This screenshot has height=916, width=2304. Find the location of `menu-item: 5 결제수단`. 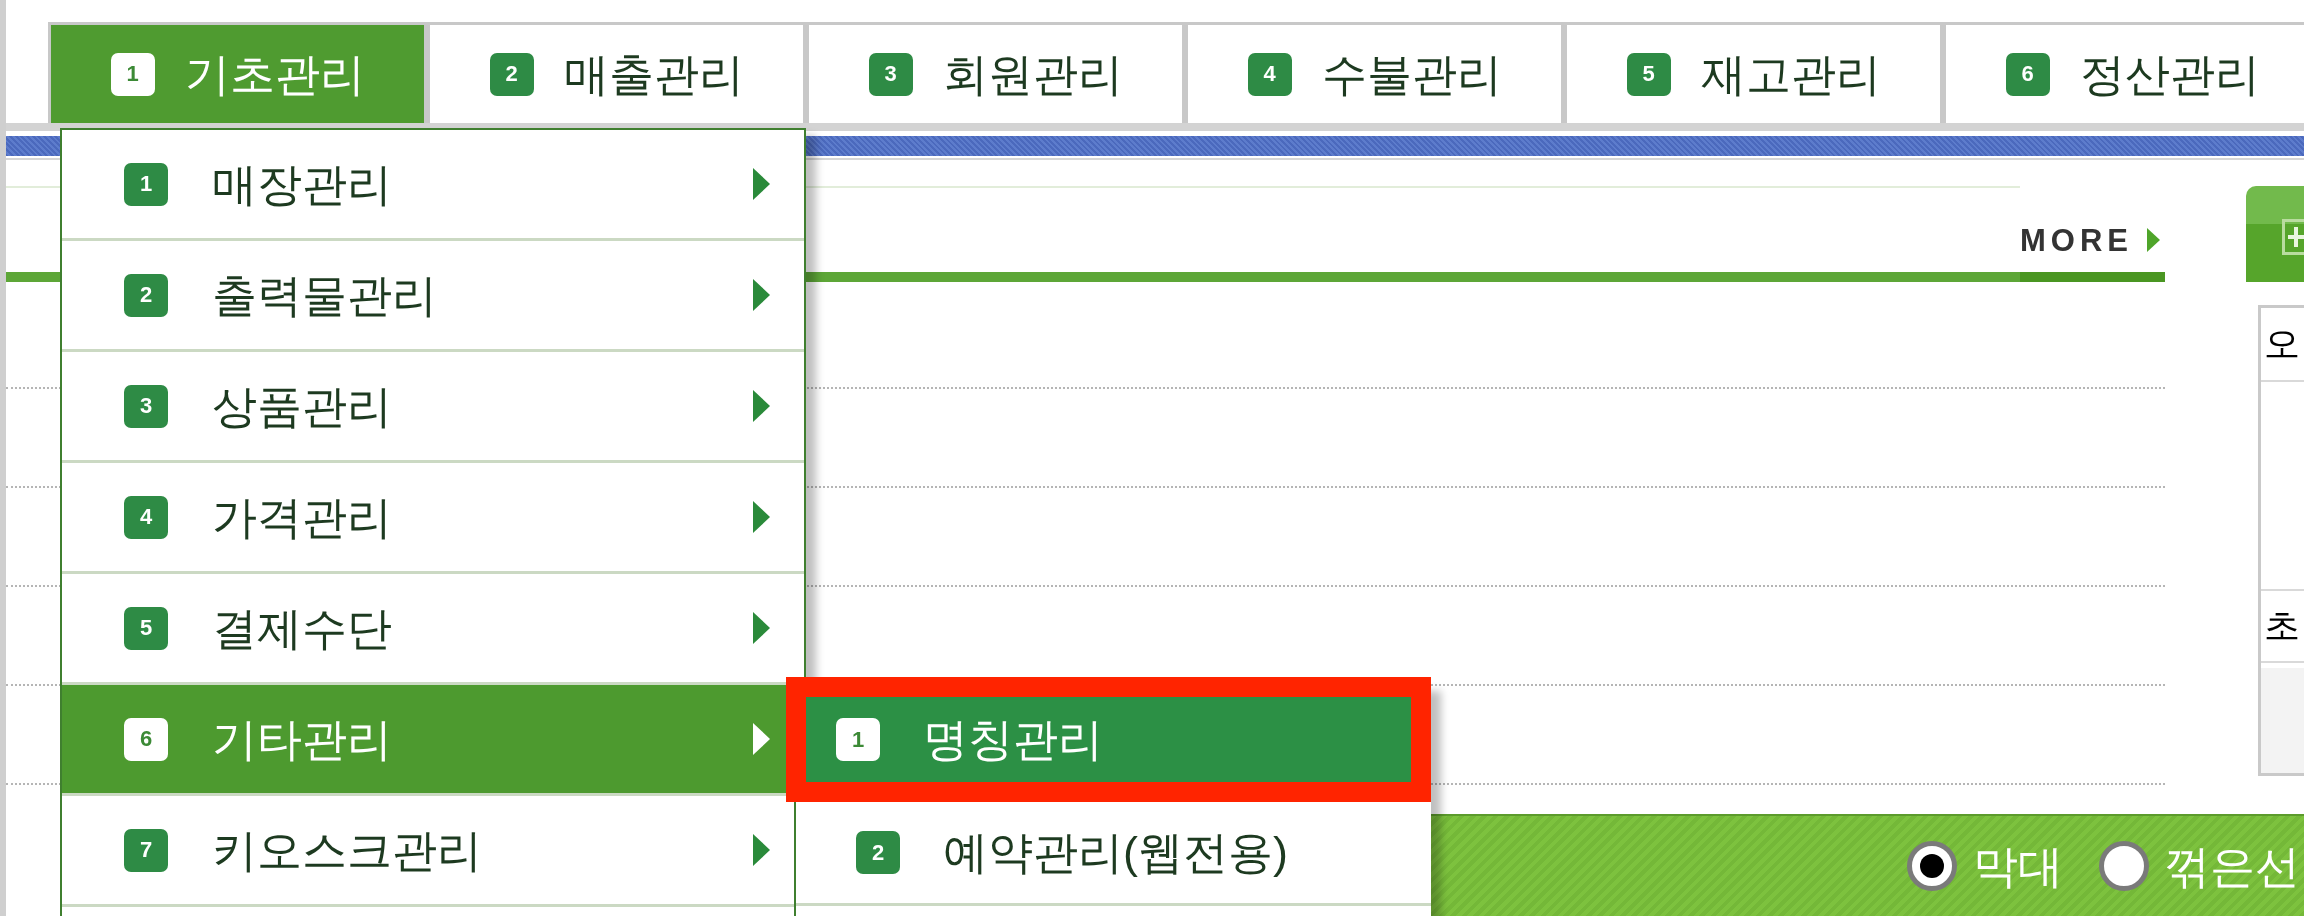

menu-item: 5 결제수단 is located at coordinates (433, 629).